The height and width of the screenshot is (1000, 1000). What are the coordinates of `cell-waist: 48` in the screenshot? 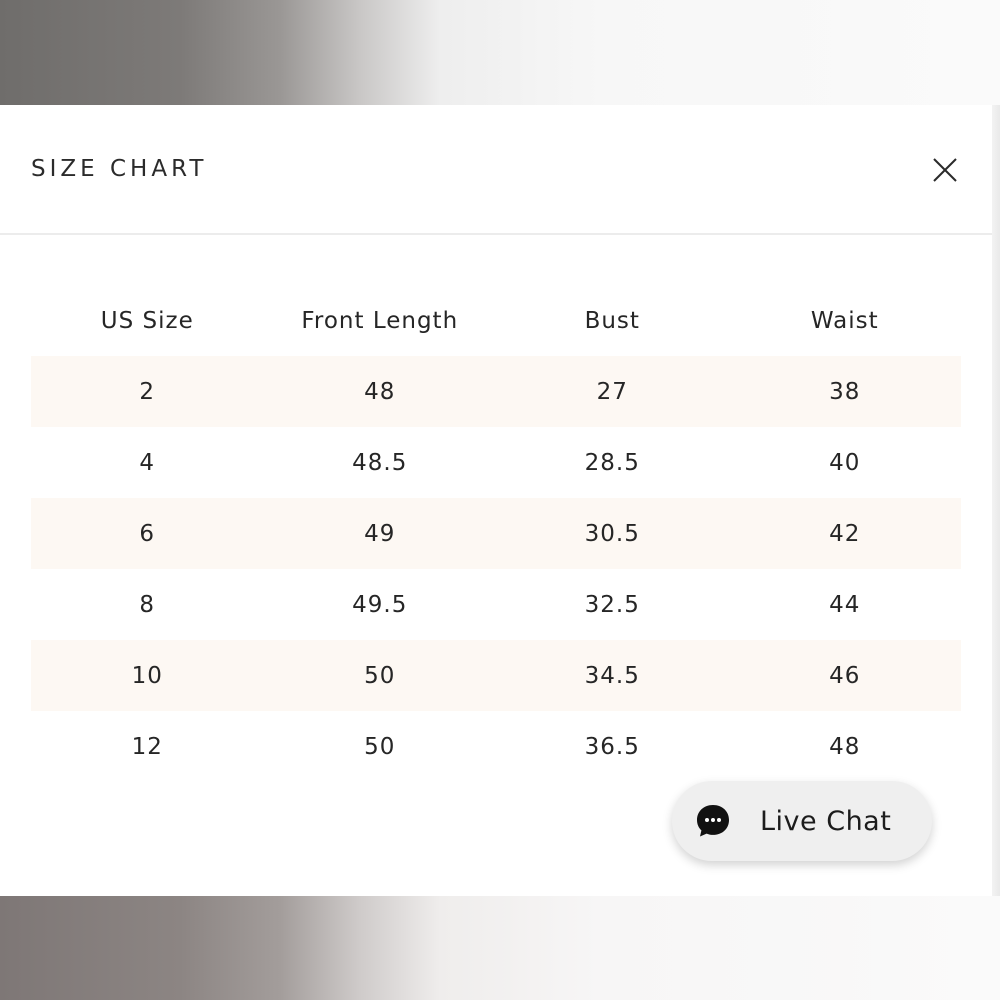 It's located at (845, 746).